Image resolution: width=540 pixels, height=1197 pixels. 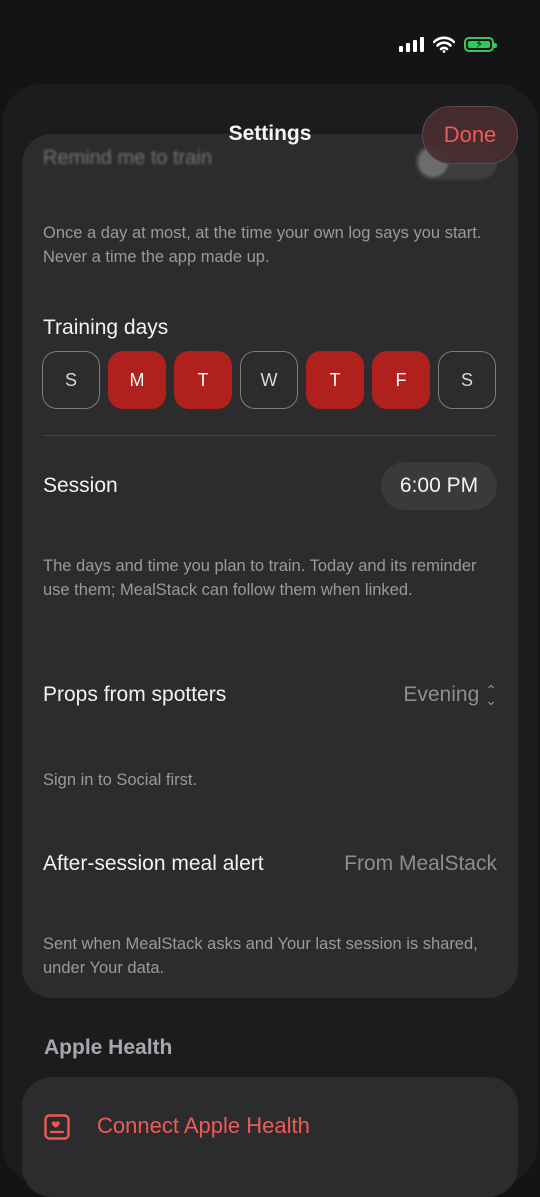 I want to click on session-label: Session, so click(x=80, y=485).